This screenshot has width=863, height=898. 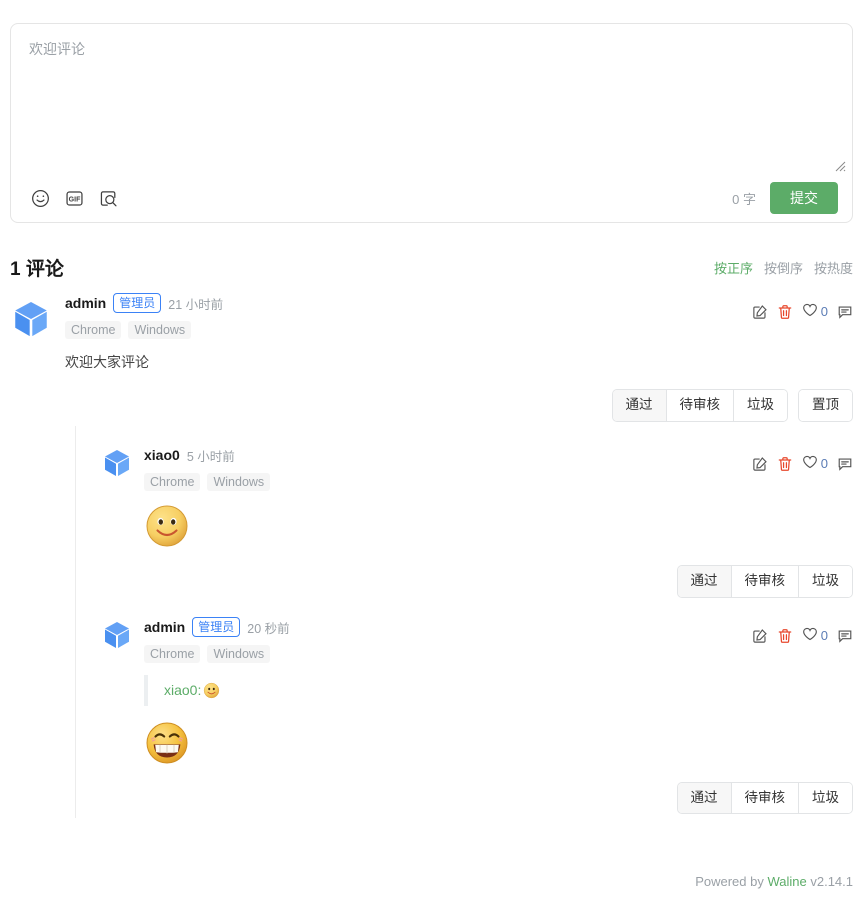 I want to click on waline-link: Waline, so click(x=786, y=881).